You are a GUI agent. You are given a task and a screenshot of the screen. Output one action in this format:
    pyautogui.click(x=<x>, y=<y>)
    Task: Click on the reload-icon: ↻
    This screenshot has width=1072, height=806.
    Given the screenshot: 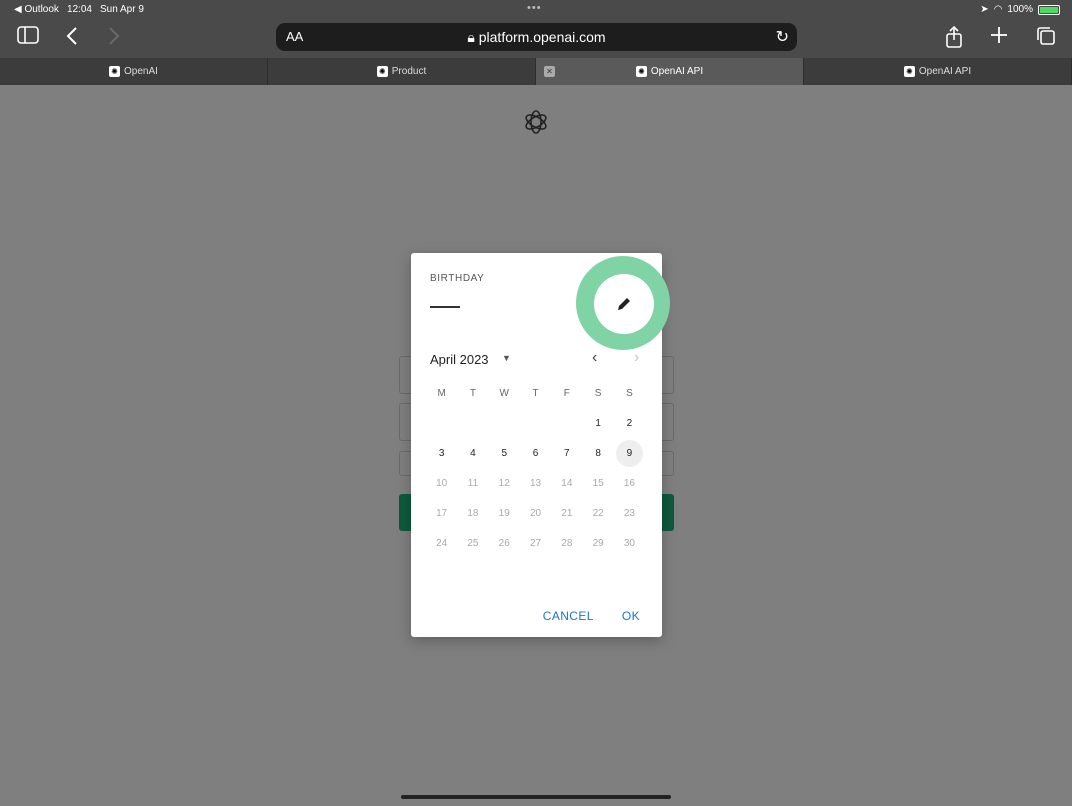 What is the action you would take?
    pyautogui.click(x=782, y=37)
    